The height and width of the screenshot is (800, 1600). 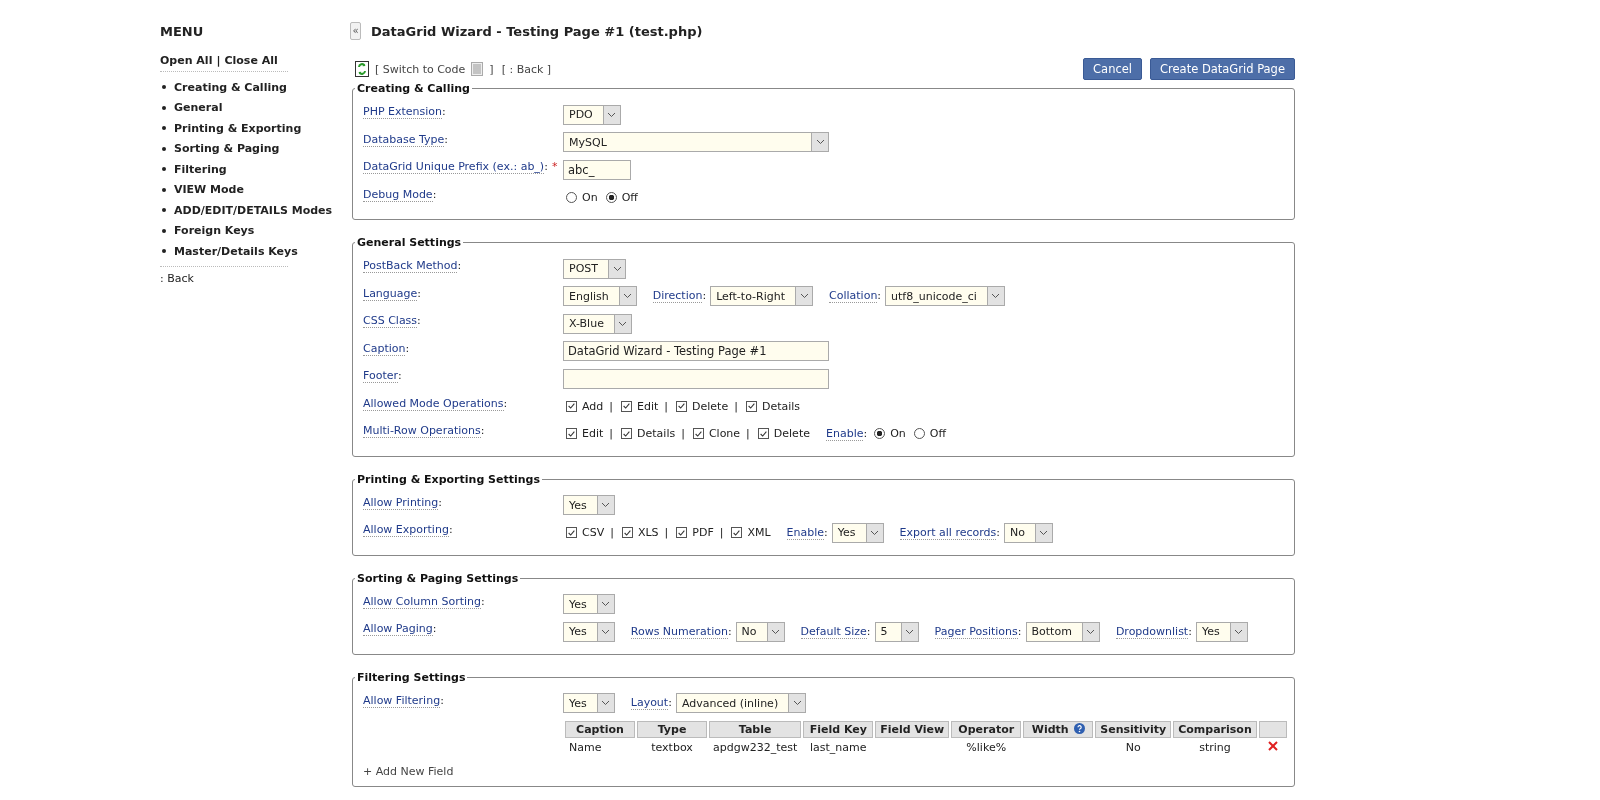 What do you see at coordinates (186, 60) in the screenshot?
I see `open-all-link: Open All` at bounding box center [186, 60].